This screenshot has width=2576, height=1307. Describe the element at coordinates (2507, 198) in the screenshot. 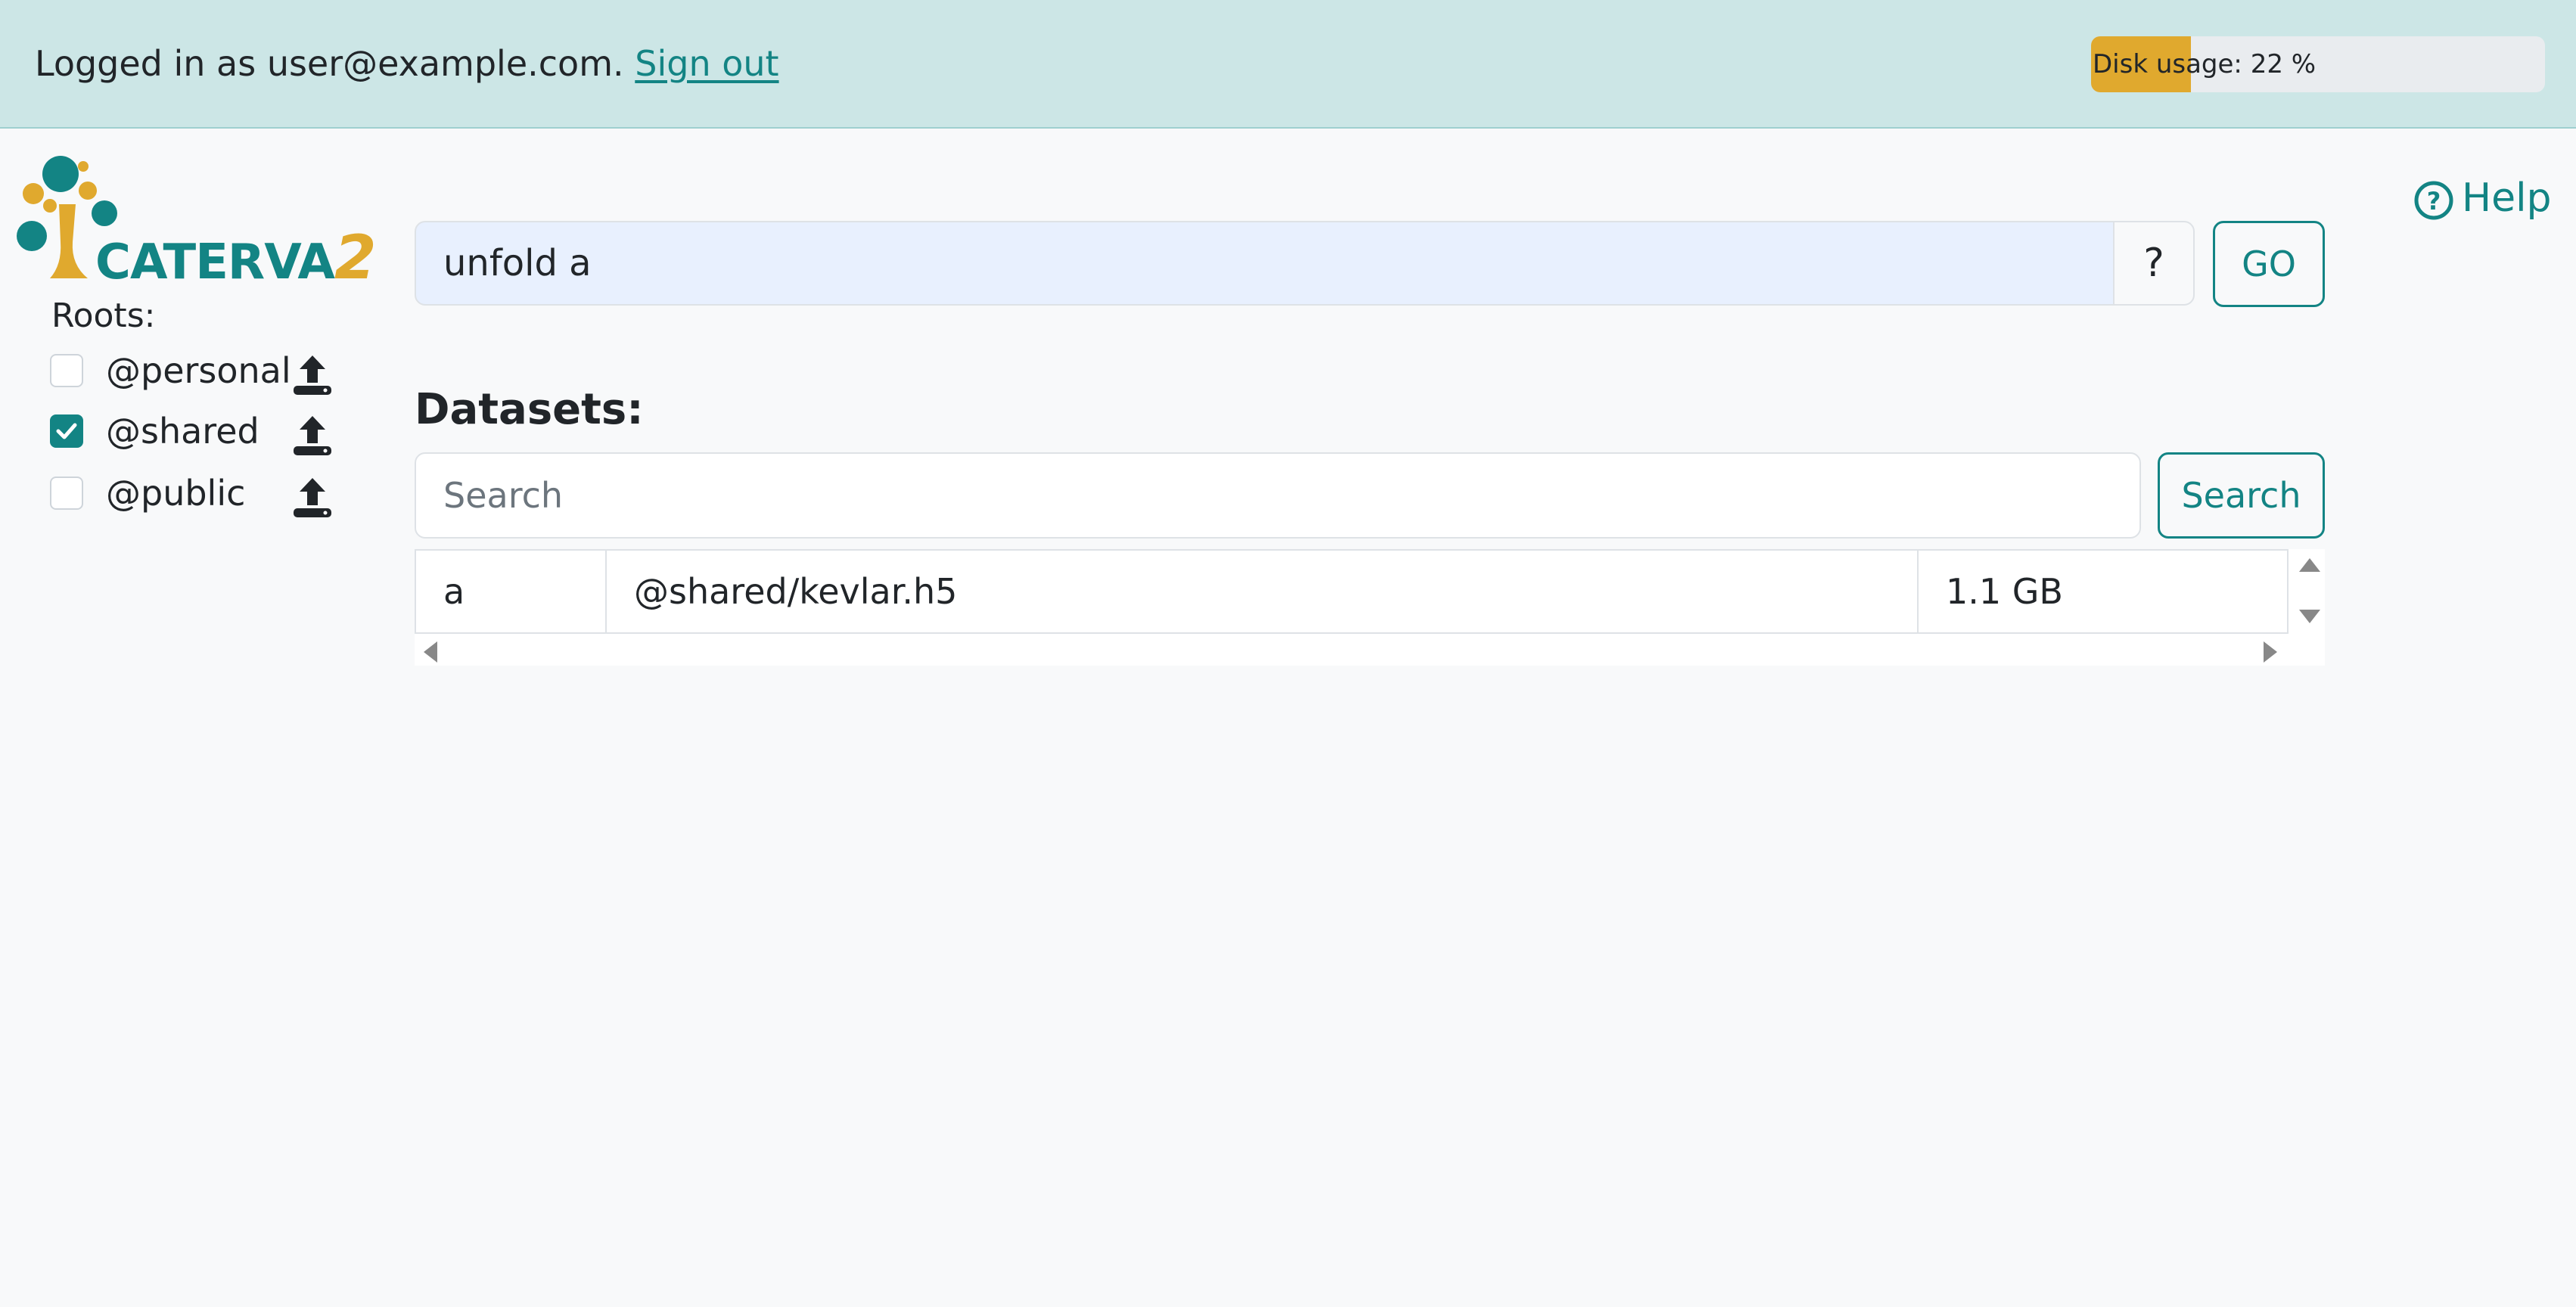

I see `help-label: Help` at that location.